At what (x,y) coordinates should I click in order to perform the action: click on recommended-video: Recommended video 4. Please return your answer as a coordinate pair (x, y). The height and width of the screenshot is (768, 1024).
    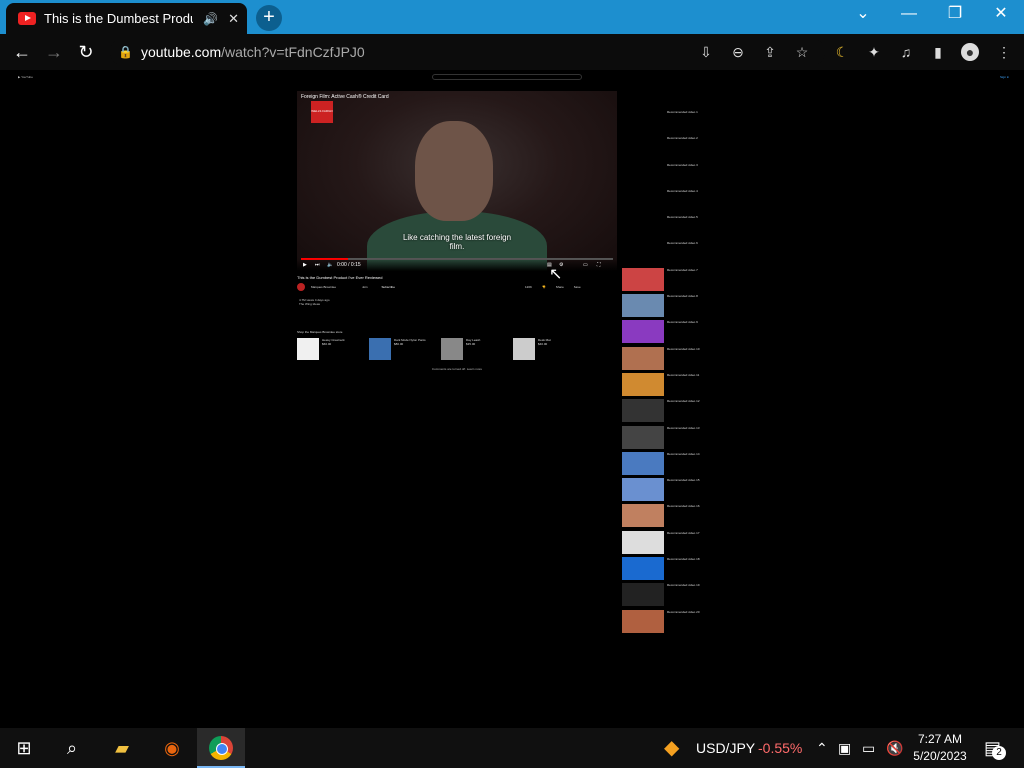
    Looking at the image, I should click on (672, 201).